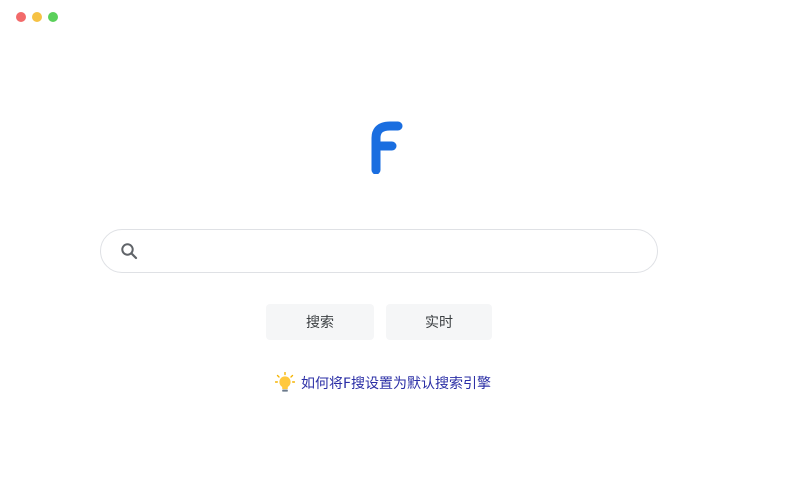  What do you see at coordinates (392, 251) in the screenshot?
I see `search-input` at bounding box center [392, 251].